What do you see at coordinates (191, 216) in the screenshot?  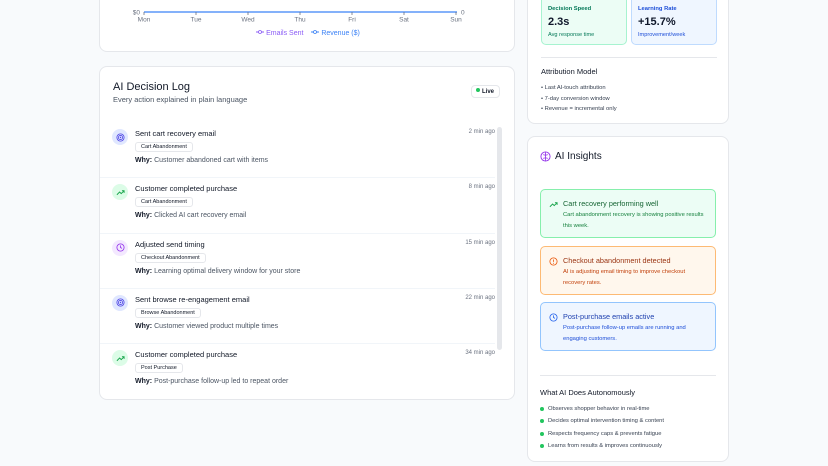 I see `log-item-why: Why: Clicked AI cart recovery email` at bounding box center [191, 216].